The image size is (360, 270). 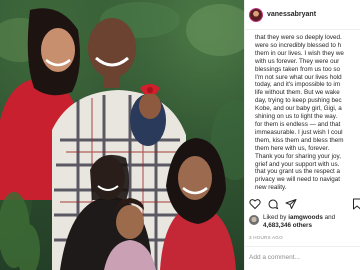 I want to click on likes-summary: Liked by iamgwoods and 4,683,346 others, so click(x=292, y=222).